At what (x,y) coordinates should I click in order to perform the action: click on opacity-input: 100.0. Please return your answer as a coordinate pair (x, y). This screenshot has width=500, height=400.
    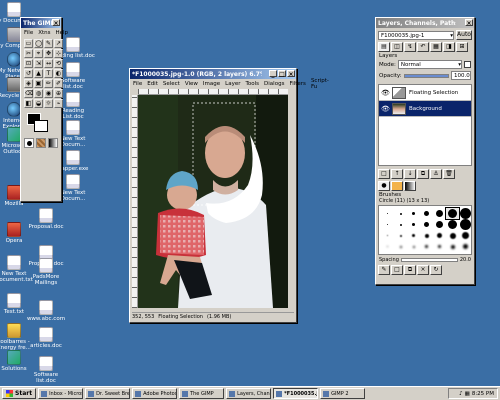
    Looking at the image, I should click on (461, 75).